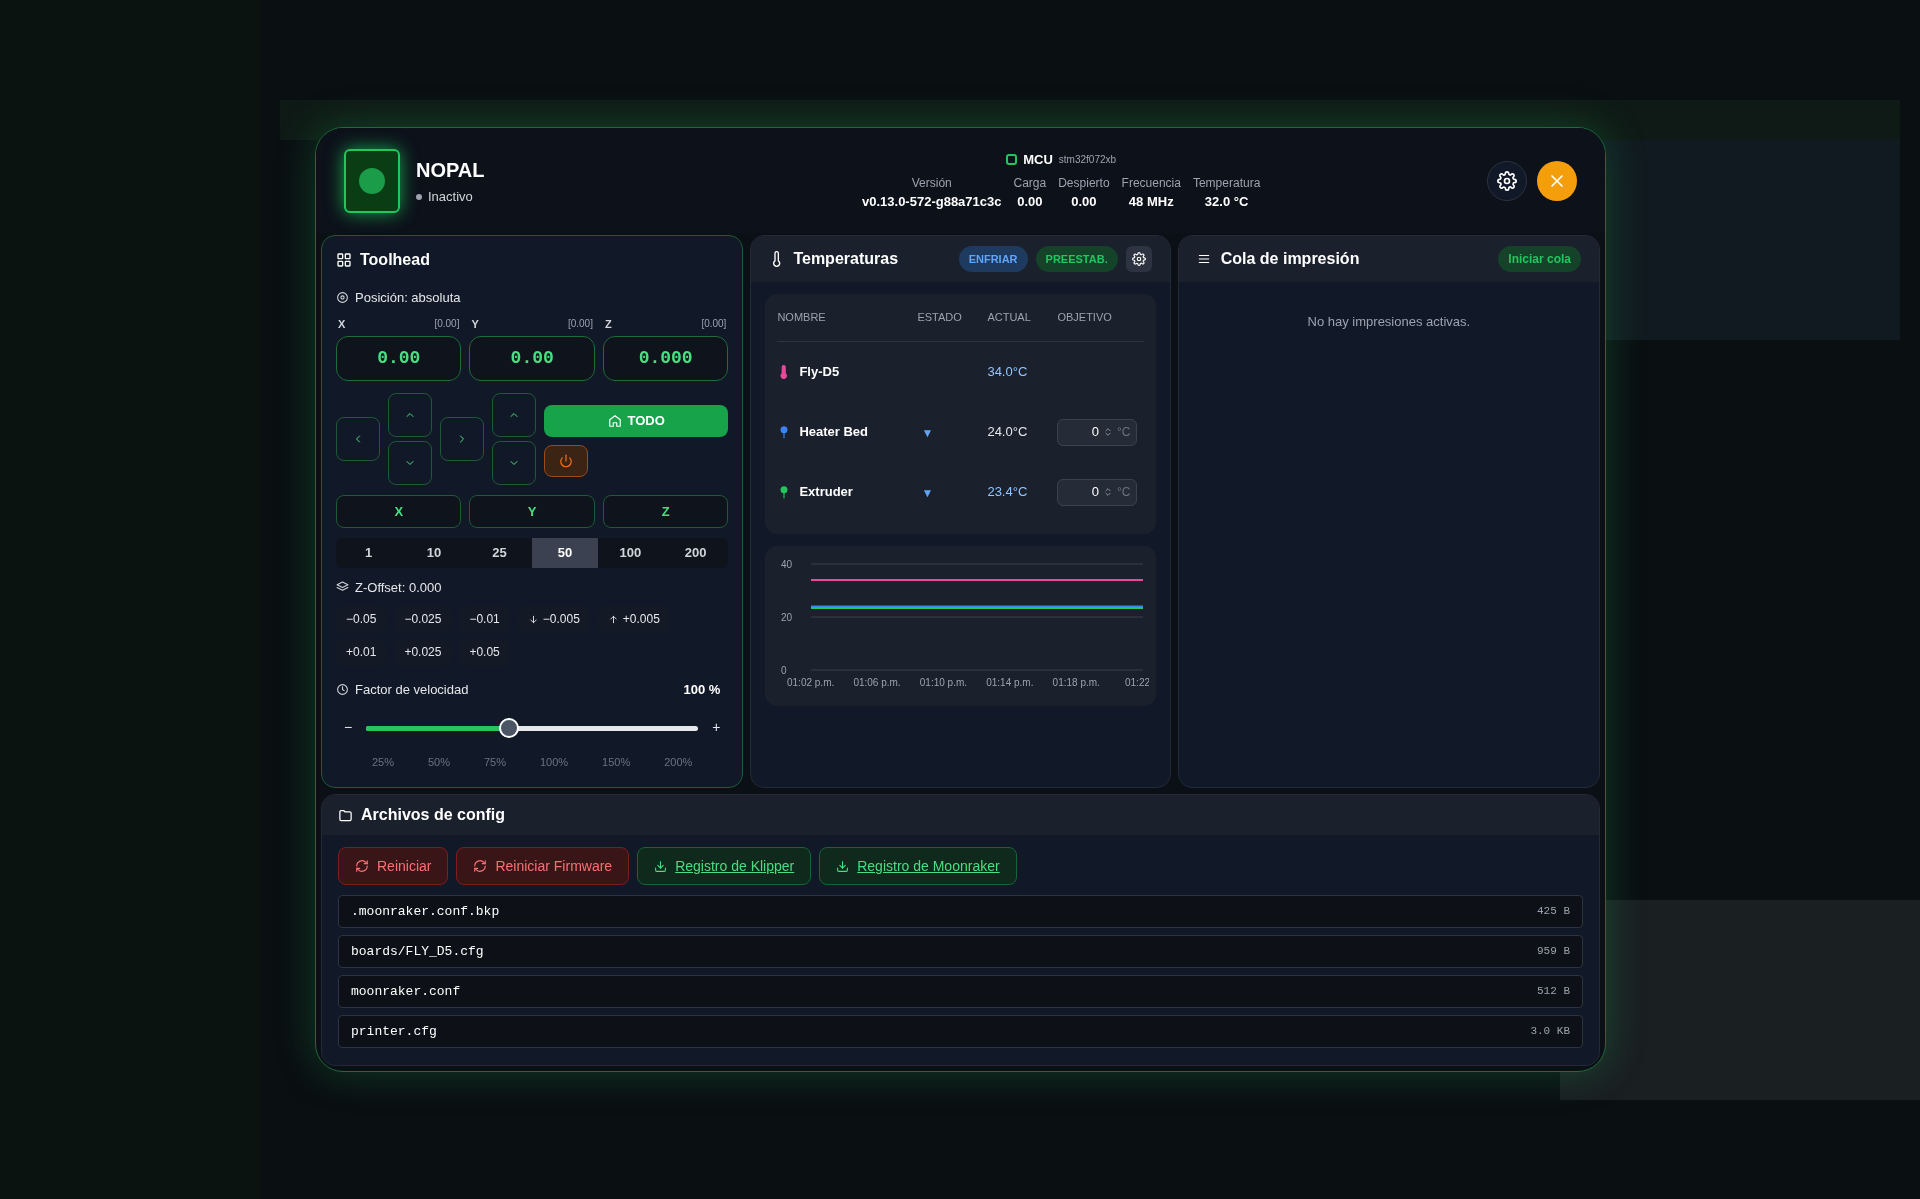  Describe the element at coordinates (940, 318) in the screenshot. I see `column-header: ESTADO` at that location.